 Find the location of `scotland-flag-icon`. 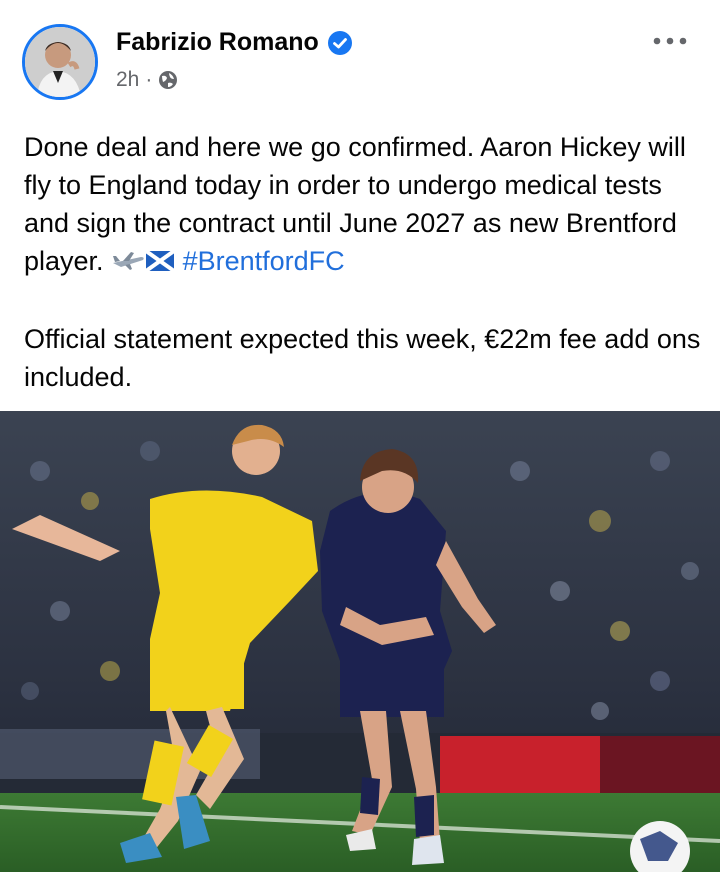

scotland-flag-icon is located at coordinates (160, 263).